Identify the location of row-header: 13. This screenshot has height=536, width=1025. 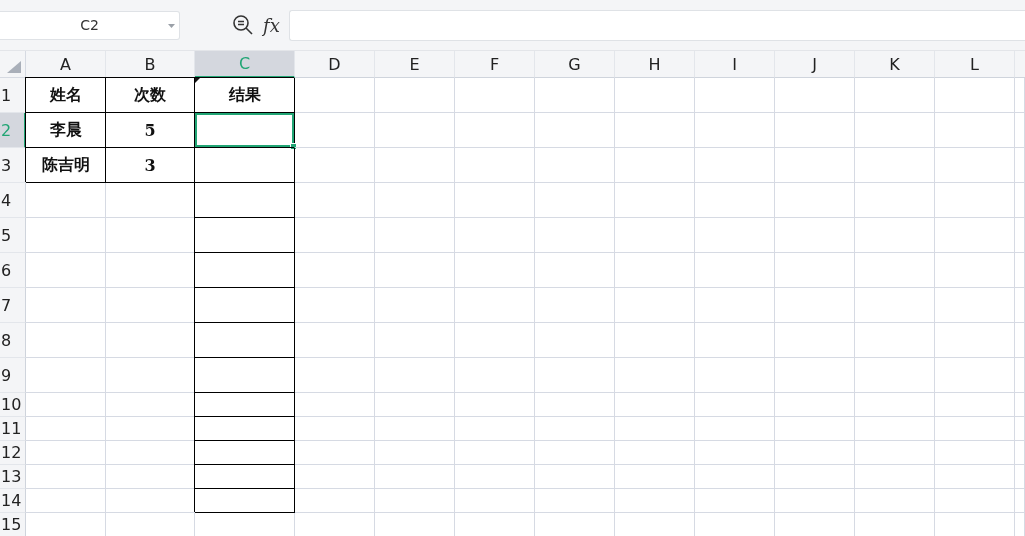
(13, 477).